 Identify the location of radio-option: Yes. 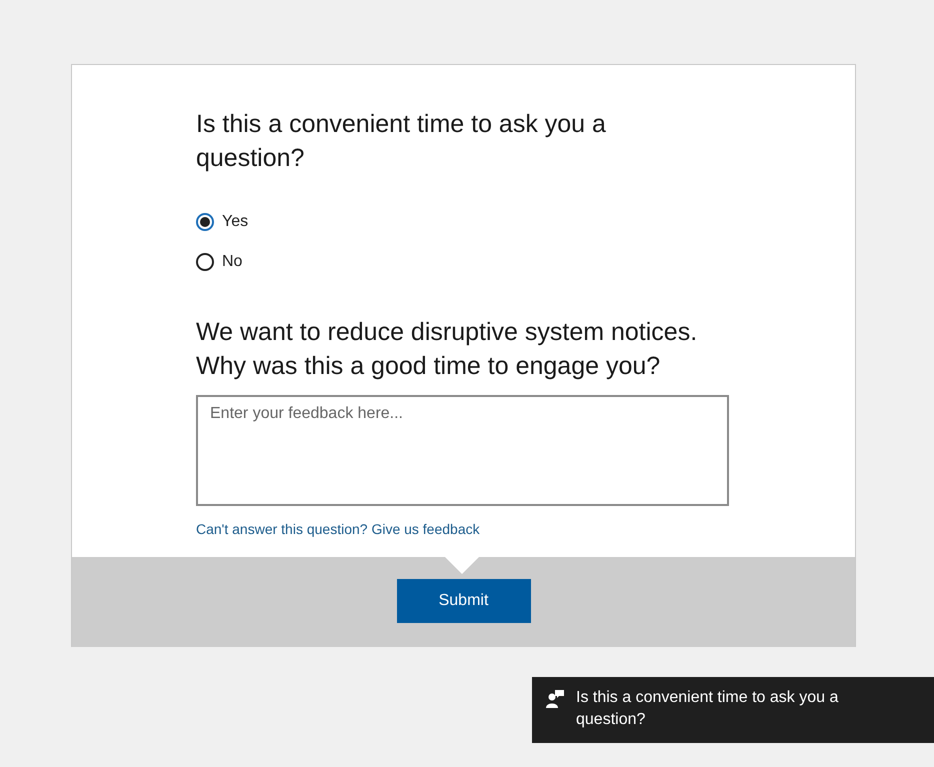
(465, 222).